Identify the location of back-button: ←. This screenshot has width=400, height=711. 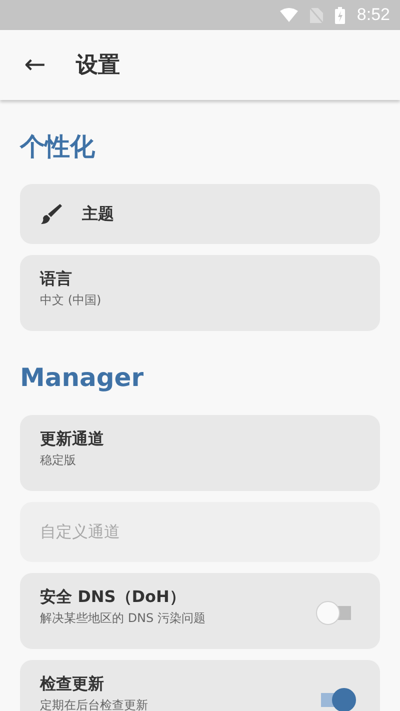
(35, 65).